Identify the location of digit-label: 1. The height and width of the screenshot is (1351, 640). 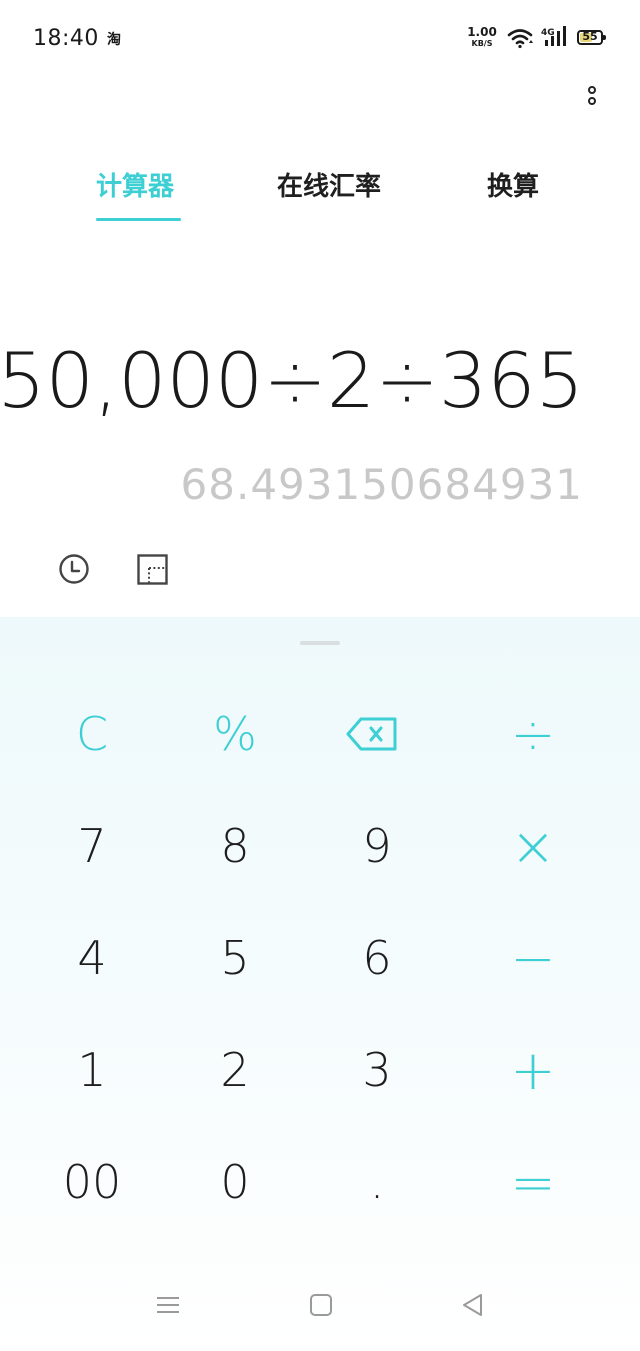
(92, 1070).